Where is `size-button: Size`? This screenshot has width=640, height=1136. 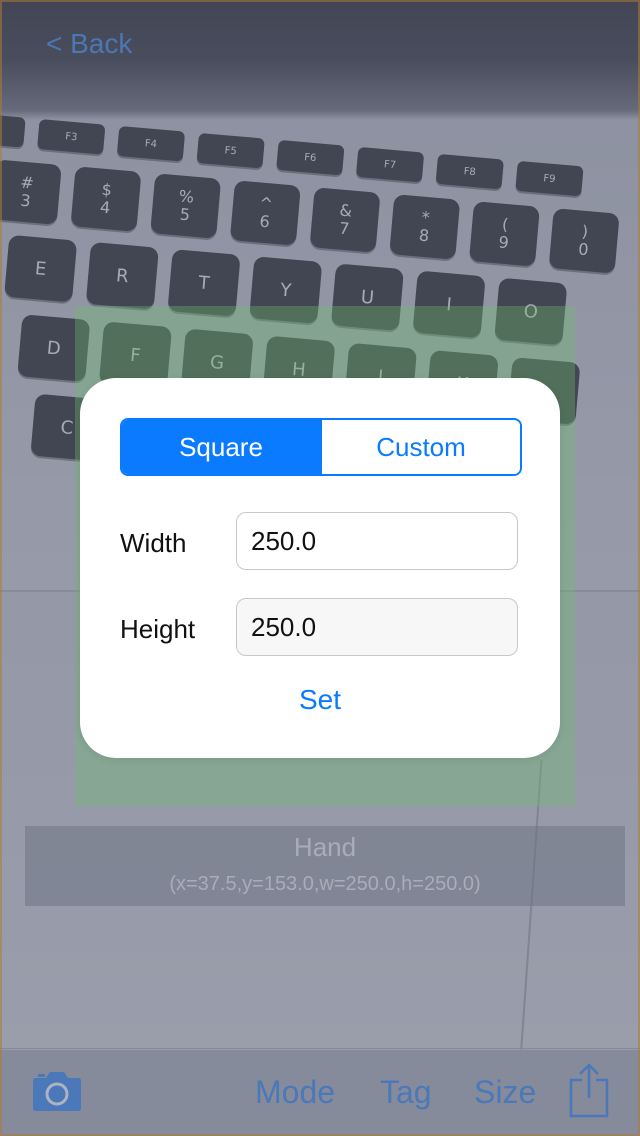 size-button: Size is located at coordinates (505, 1092).